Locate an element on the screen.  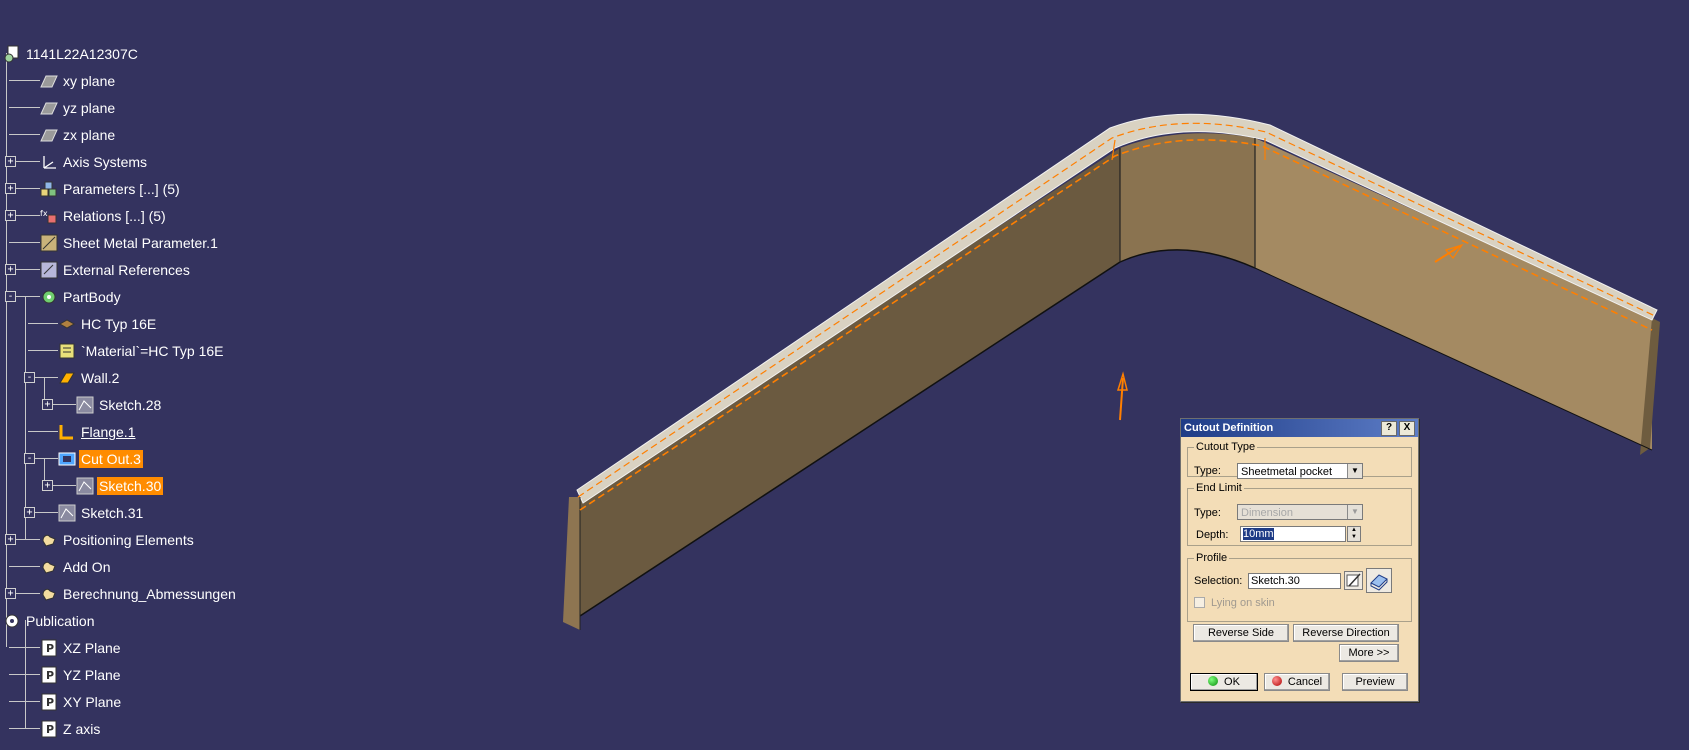
tree-node-label: `Material`=HC Typ 16E is located at coordinates (152, 351).